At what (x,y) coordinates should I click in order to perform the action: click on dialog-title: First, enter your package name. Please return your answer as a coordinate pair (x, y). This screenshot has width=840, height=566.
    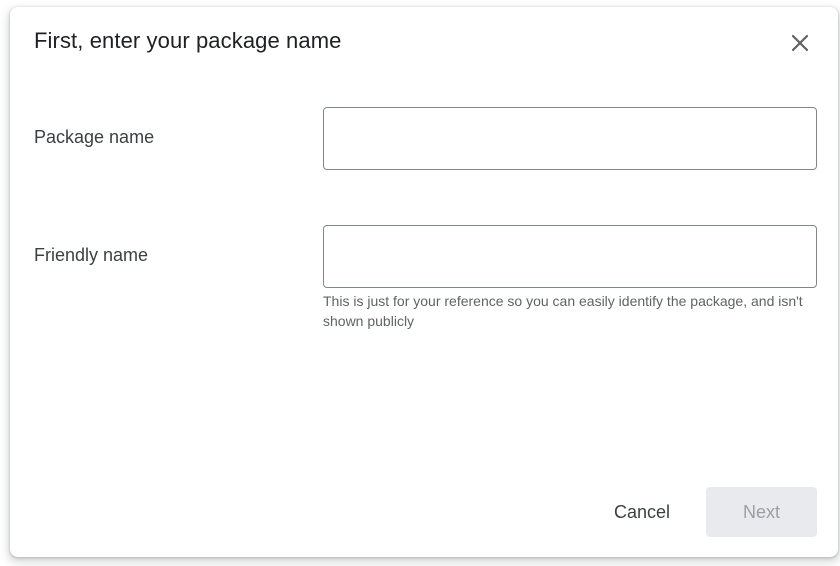
    Looking at the image, I should click on (188, 40).